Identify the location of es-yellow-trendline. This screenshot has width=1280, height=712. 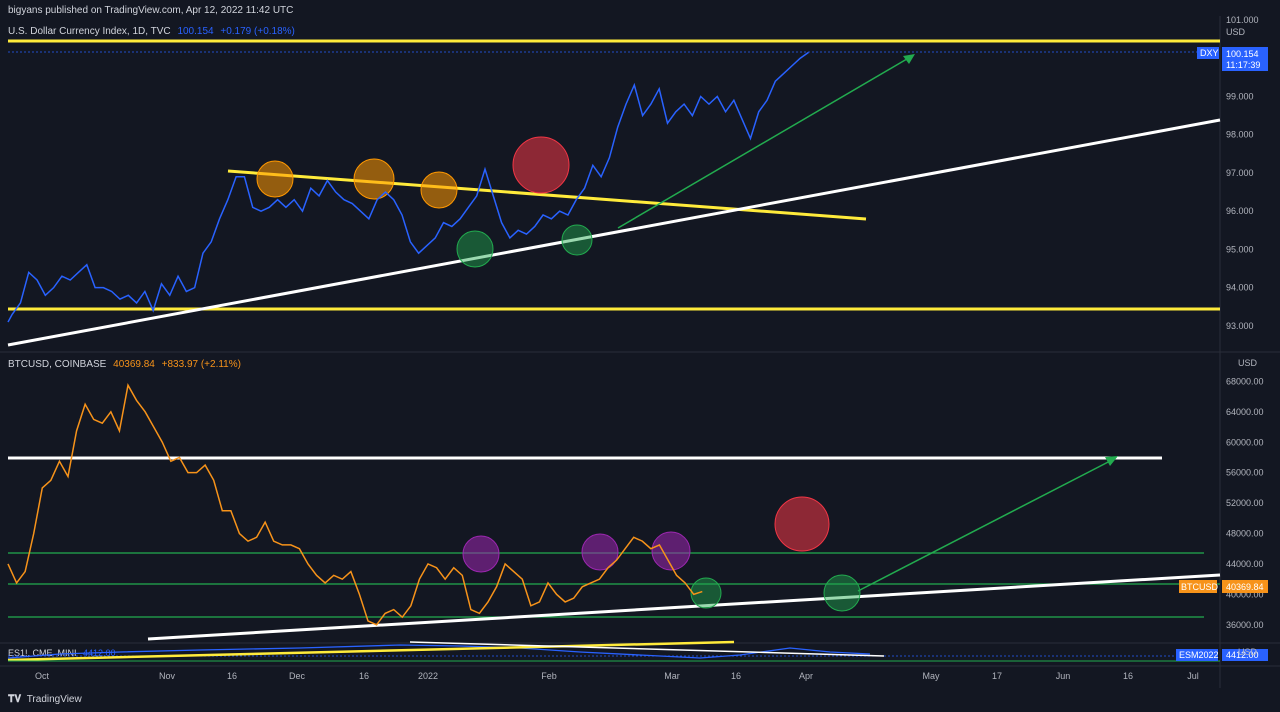
(371, 651).